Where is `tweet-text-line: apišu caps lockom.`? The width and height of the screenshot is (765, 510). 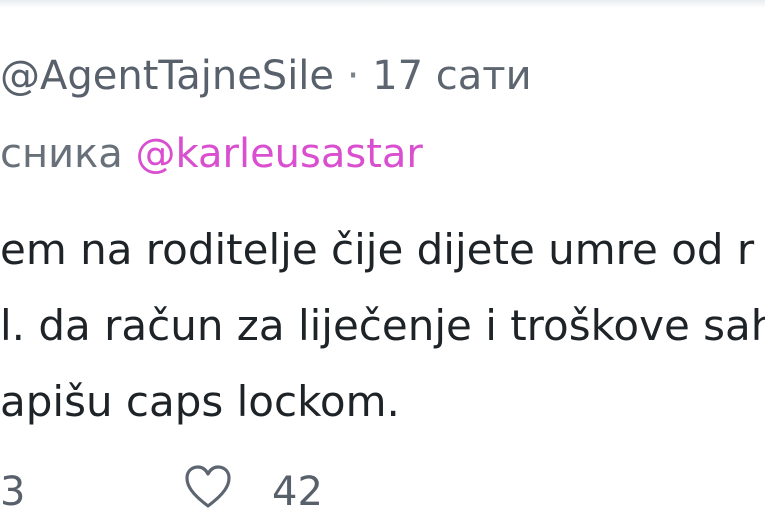
tweet-text-line: apišu caps lockom. is located at coordinates (200, 401).